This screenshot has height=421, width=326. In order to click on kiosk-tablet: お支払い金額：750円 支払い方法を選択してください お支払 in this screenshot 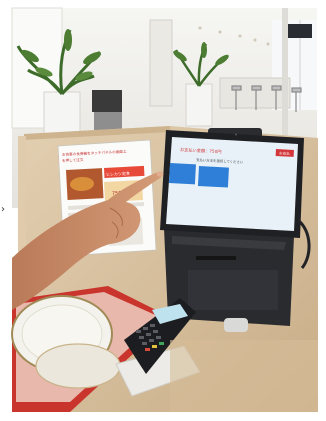, I will do `click(232, 184)`.